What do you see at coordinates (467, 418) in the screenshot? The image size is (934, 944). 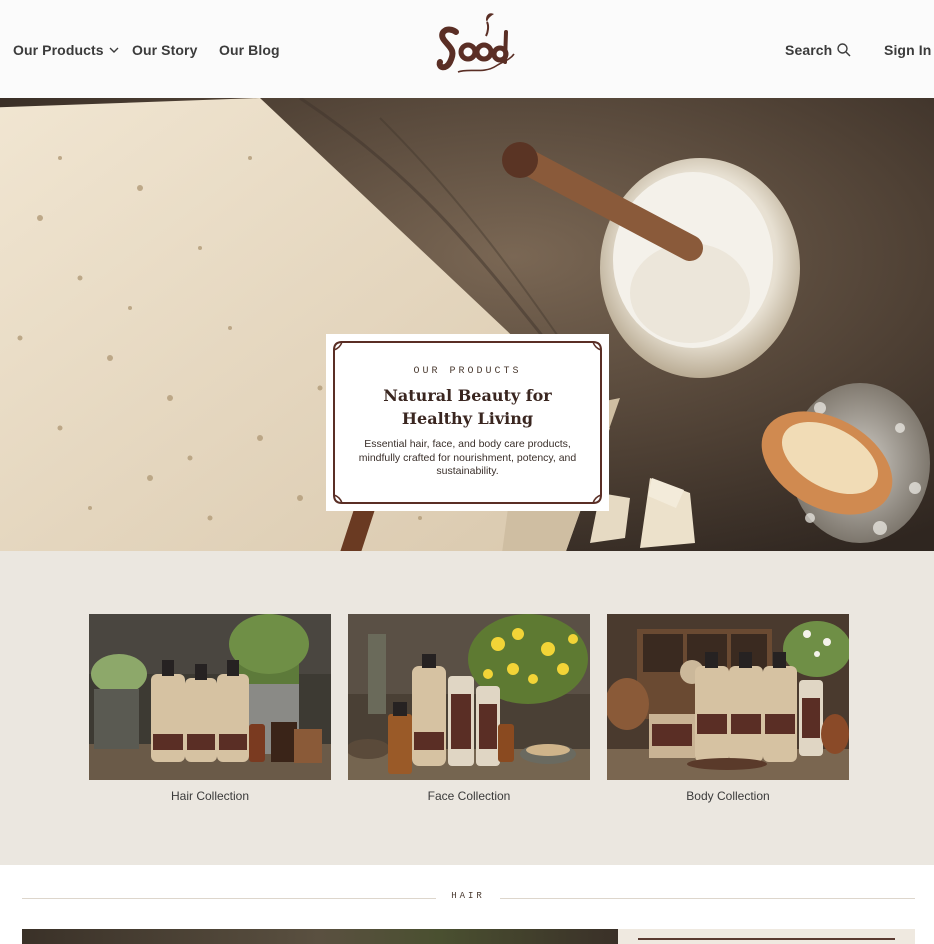 I see `hero-title-line2: Healthy Living` at bounding box center [467, 418].